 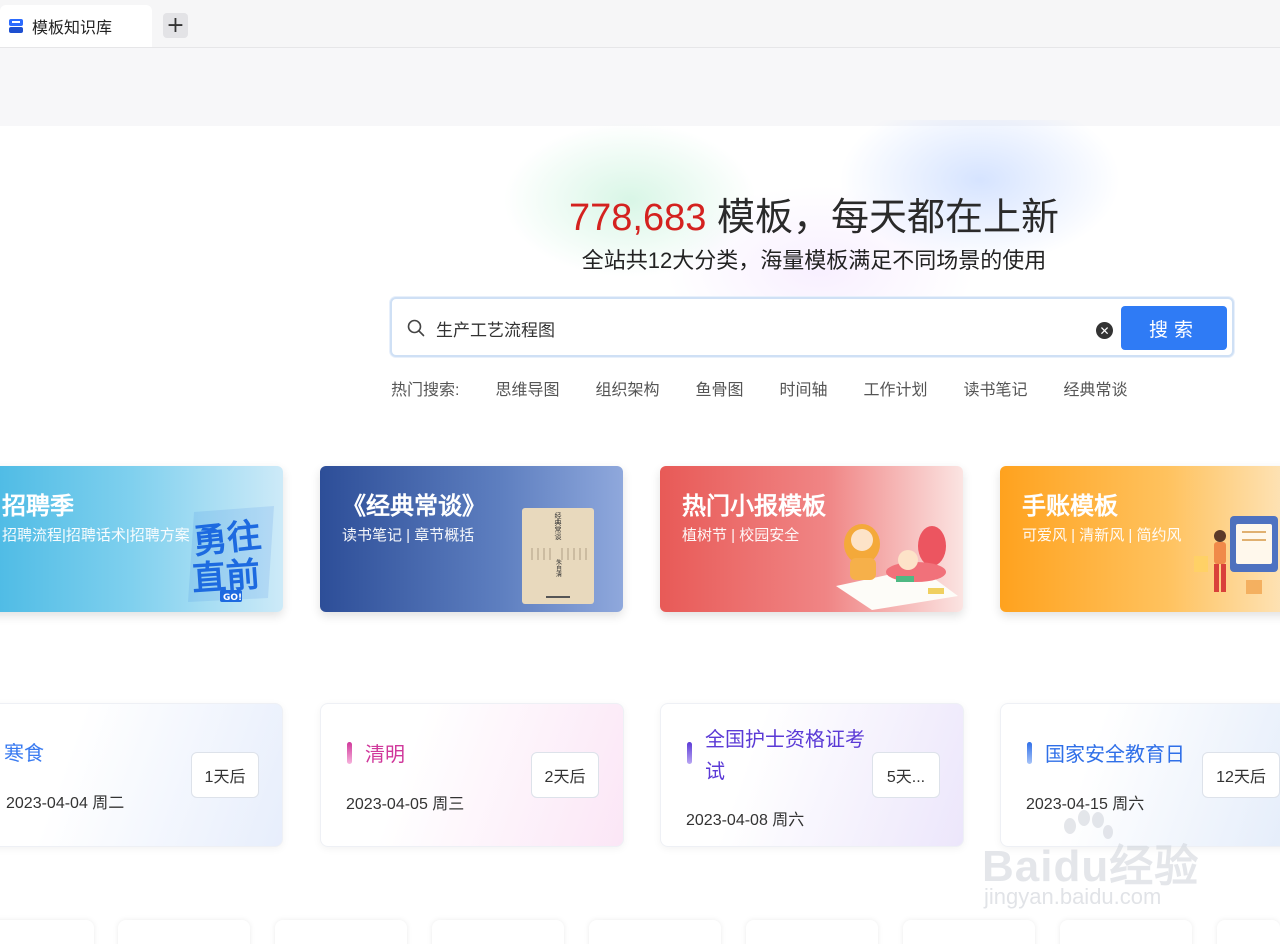 I want to click on watermark-url: jingyan.baidu.com, so click(x=1073, y=896).